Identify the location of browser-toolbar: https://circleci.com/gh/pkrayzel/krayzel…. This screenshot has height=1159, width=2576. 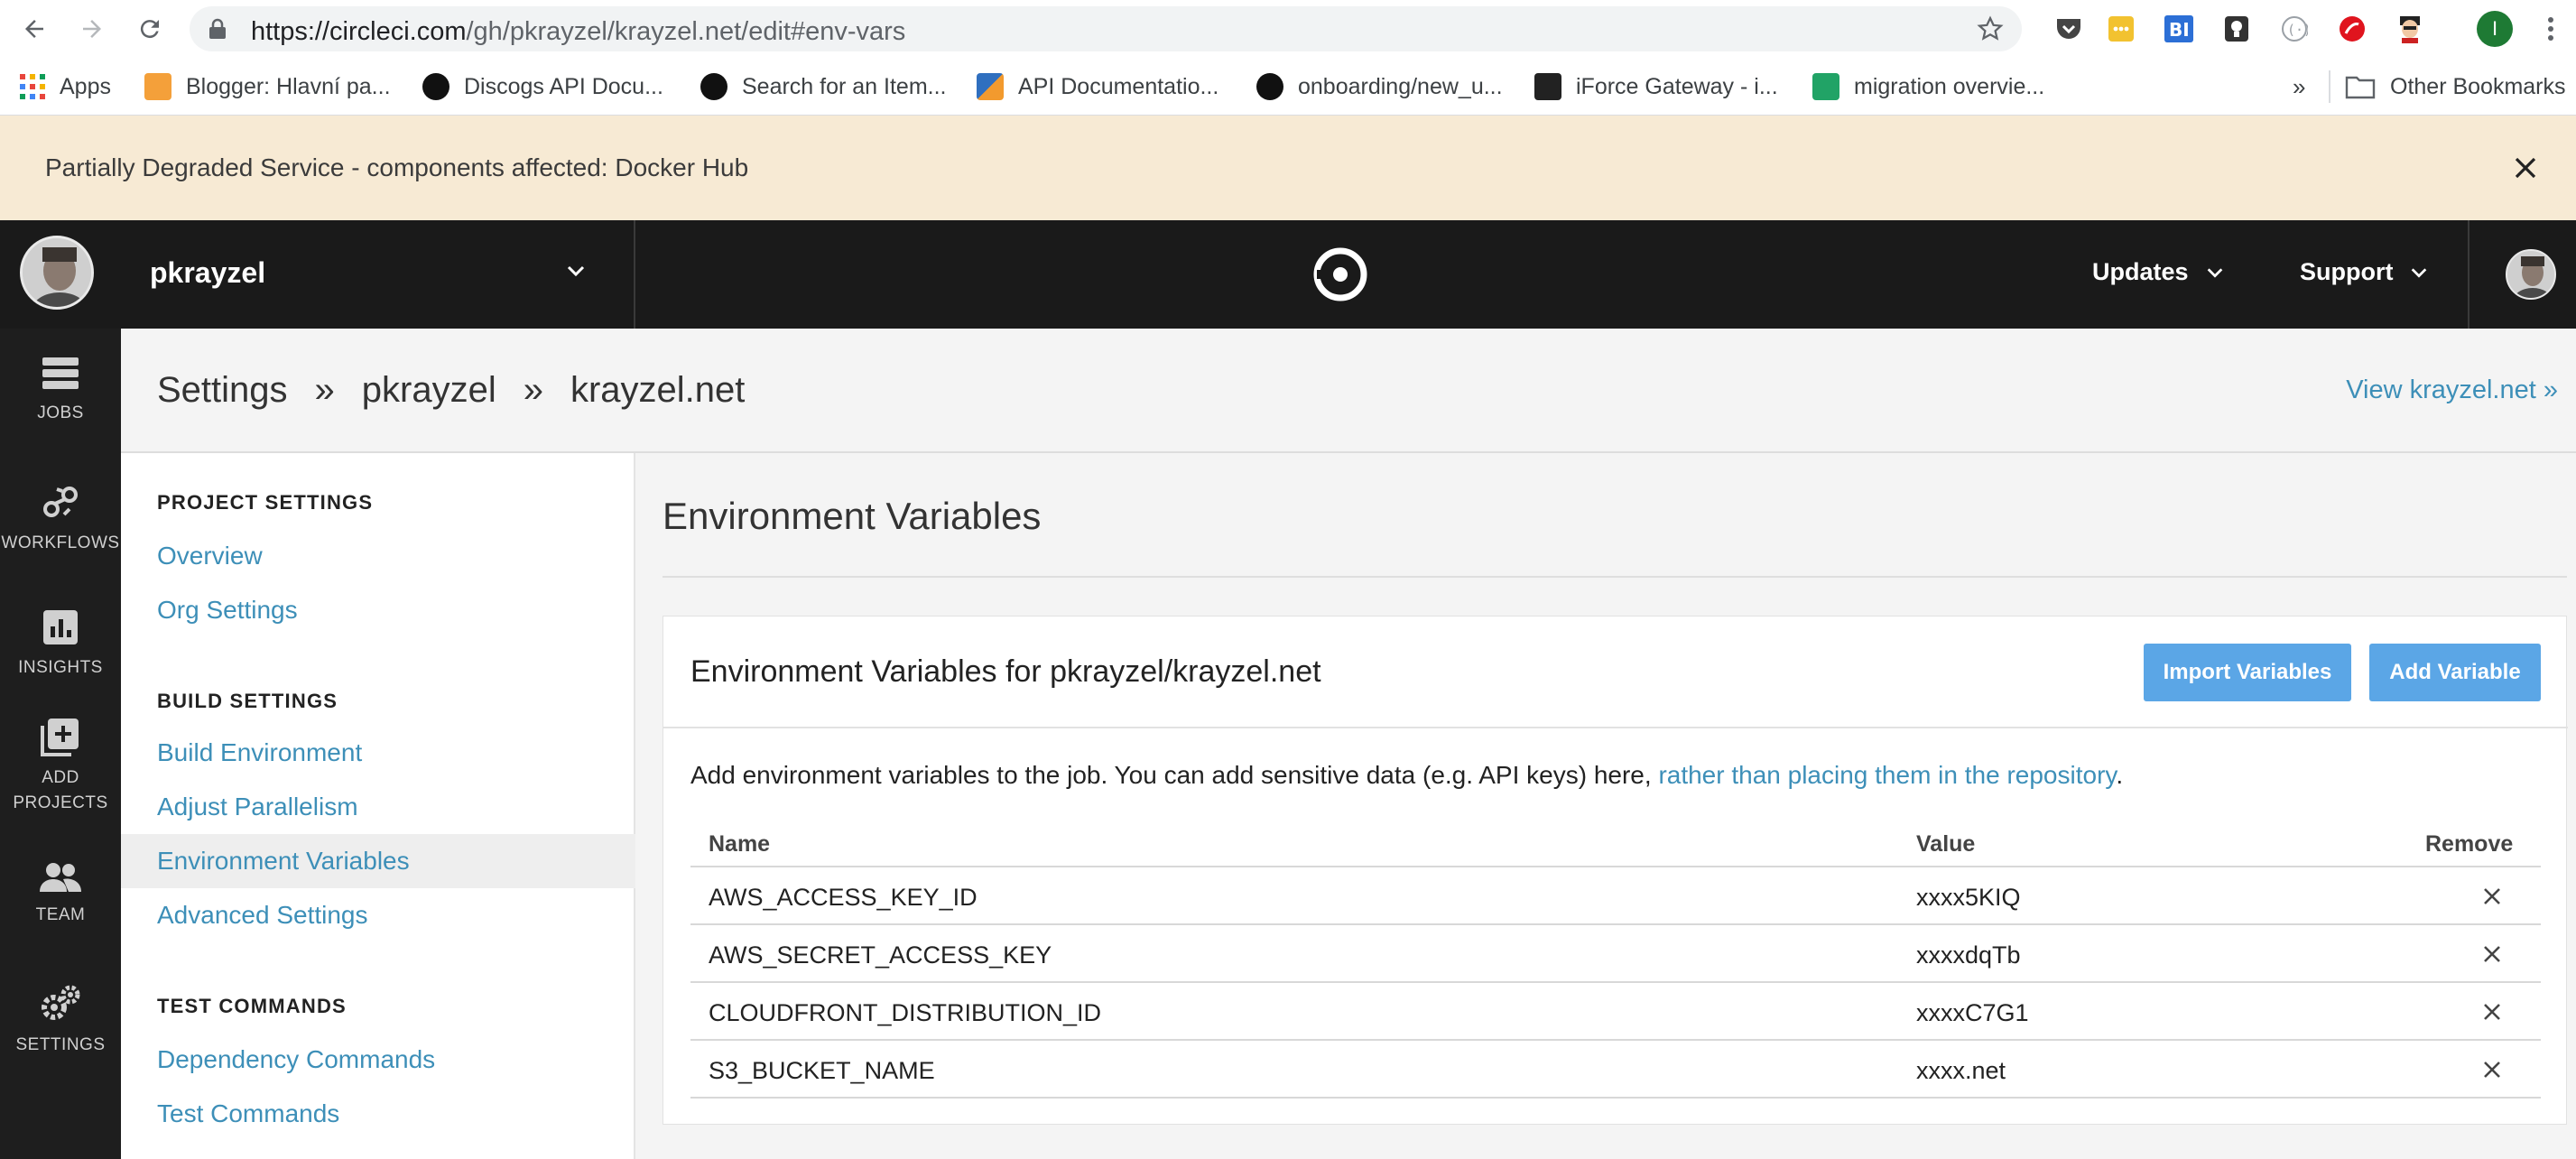
(1288, 29).